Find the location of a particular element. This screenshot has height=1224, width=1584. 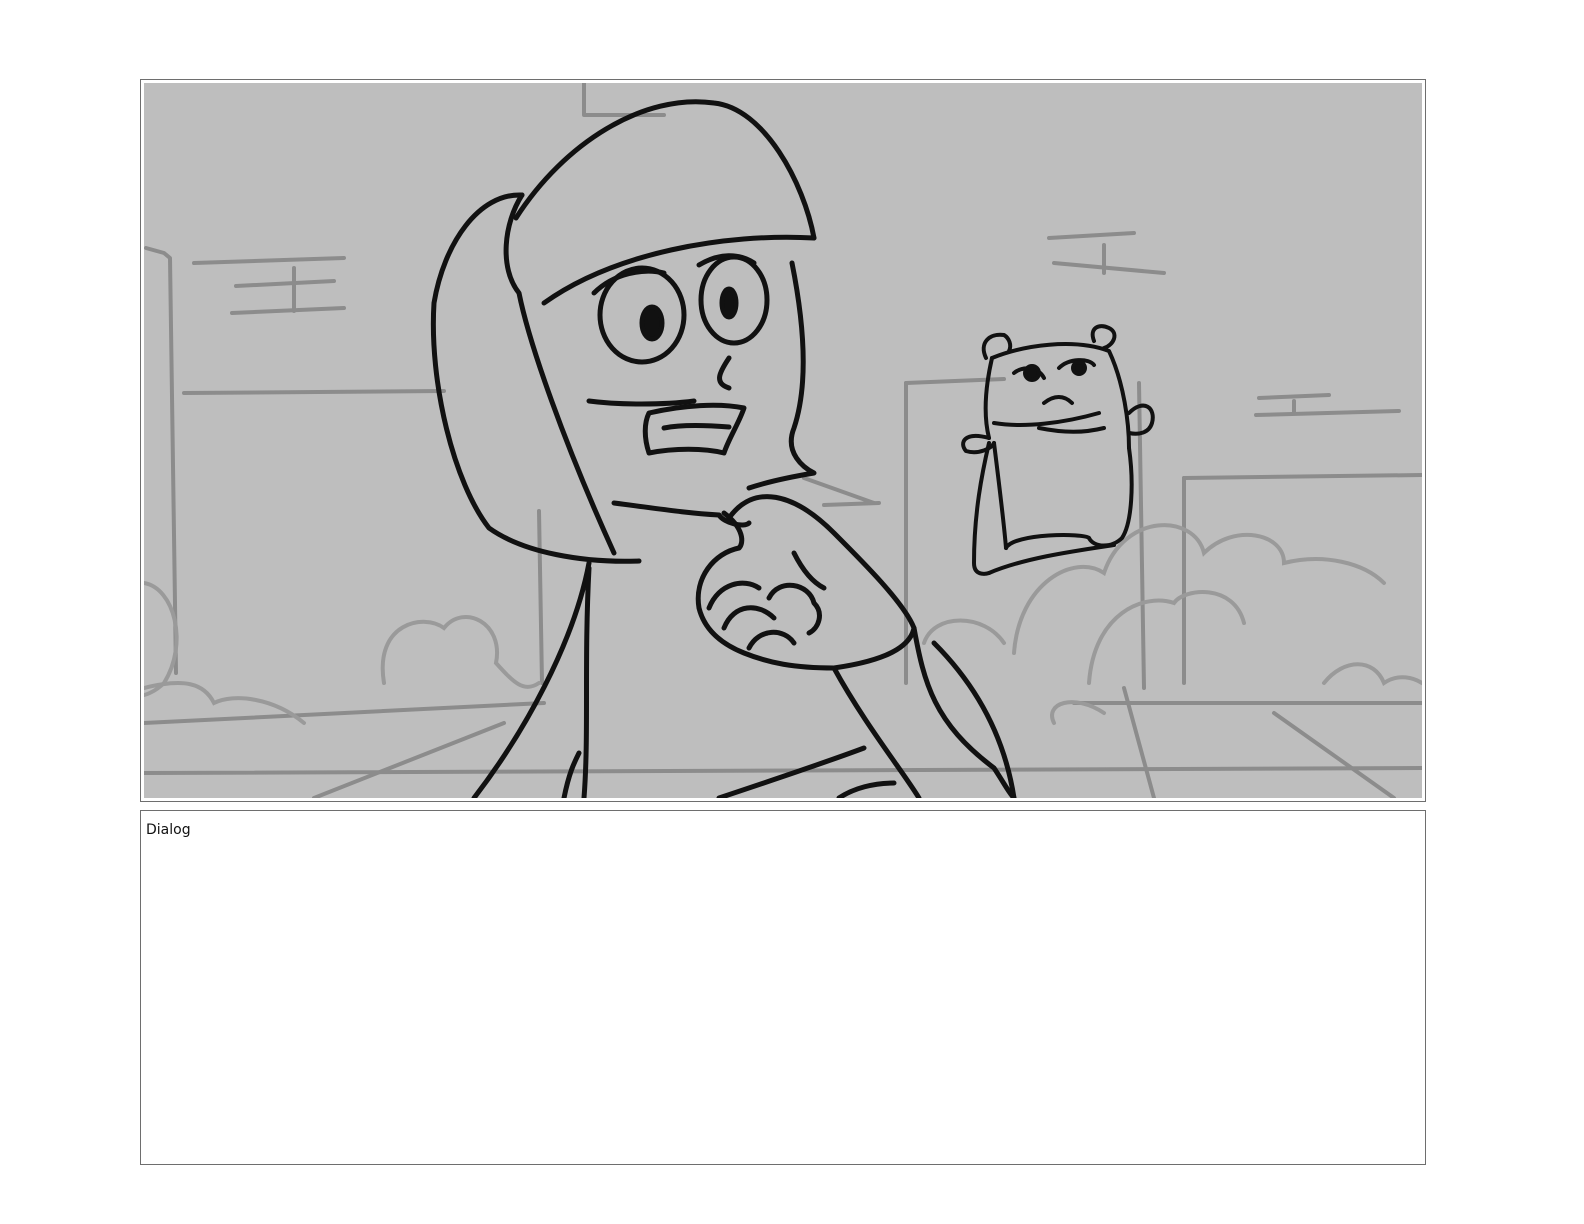

dialog-label: Dialog is located at coordinates (168, 830).